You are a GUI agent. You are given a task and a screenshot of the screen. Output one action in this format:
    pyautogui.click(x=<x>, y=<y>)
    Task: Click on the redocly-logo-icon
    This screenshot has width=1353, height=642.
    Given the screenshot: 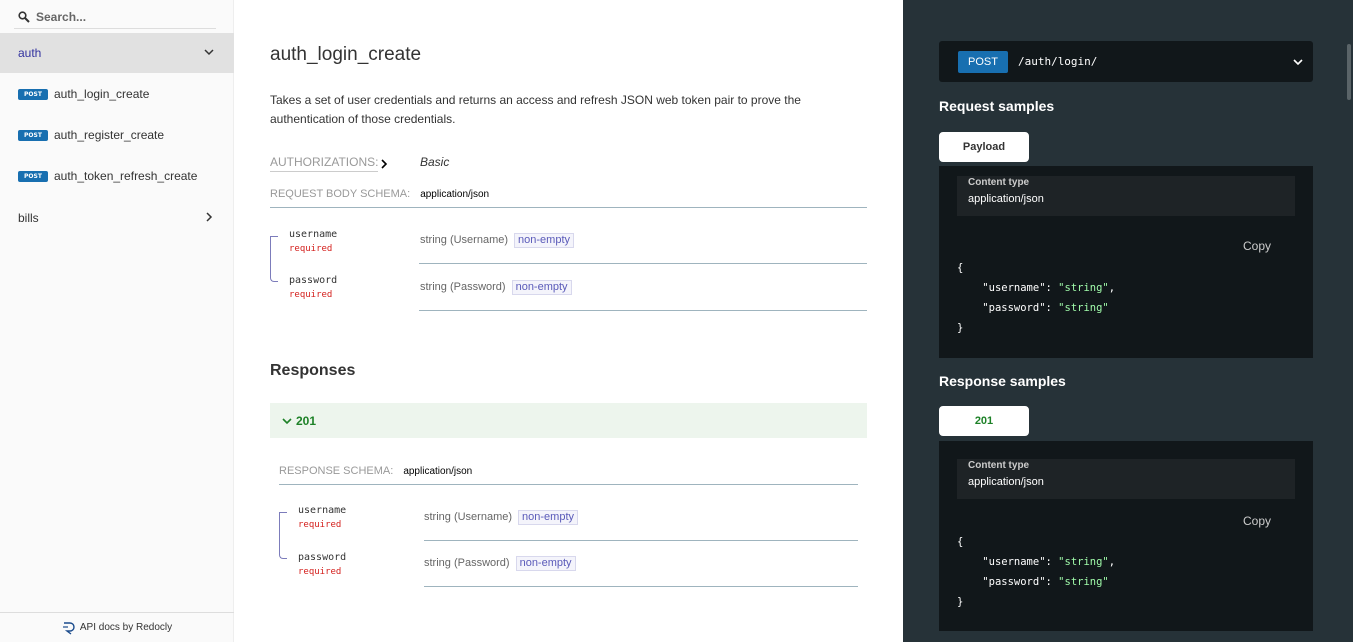 What is the action you would take?
    pyautogui.click(x=68, y=628)
    